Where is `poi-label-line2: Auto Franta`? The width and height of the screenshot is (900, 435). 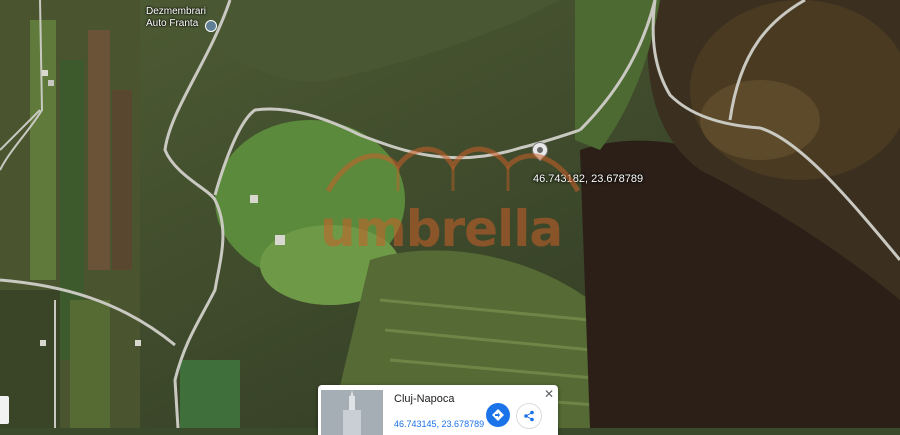
poi-label-line2: Auto Franta is located at coordinates (172, 23).